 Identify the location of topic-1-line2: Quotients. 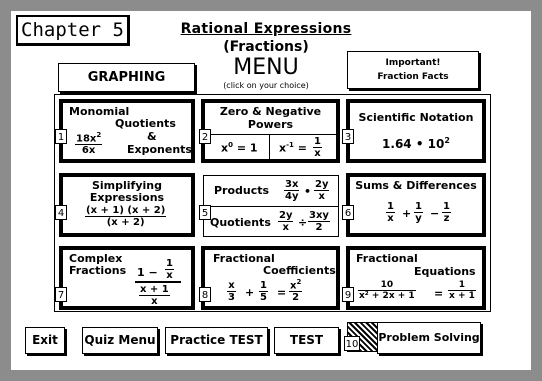
(145, 123).